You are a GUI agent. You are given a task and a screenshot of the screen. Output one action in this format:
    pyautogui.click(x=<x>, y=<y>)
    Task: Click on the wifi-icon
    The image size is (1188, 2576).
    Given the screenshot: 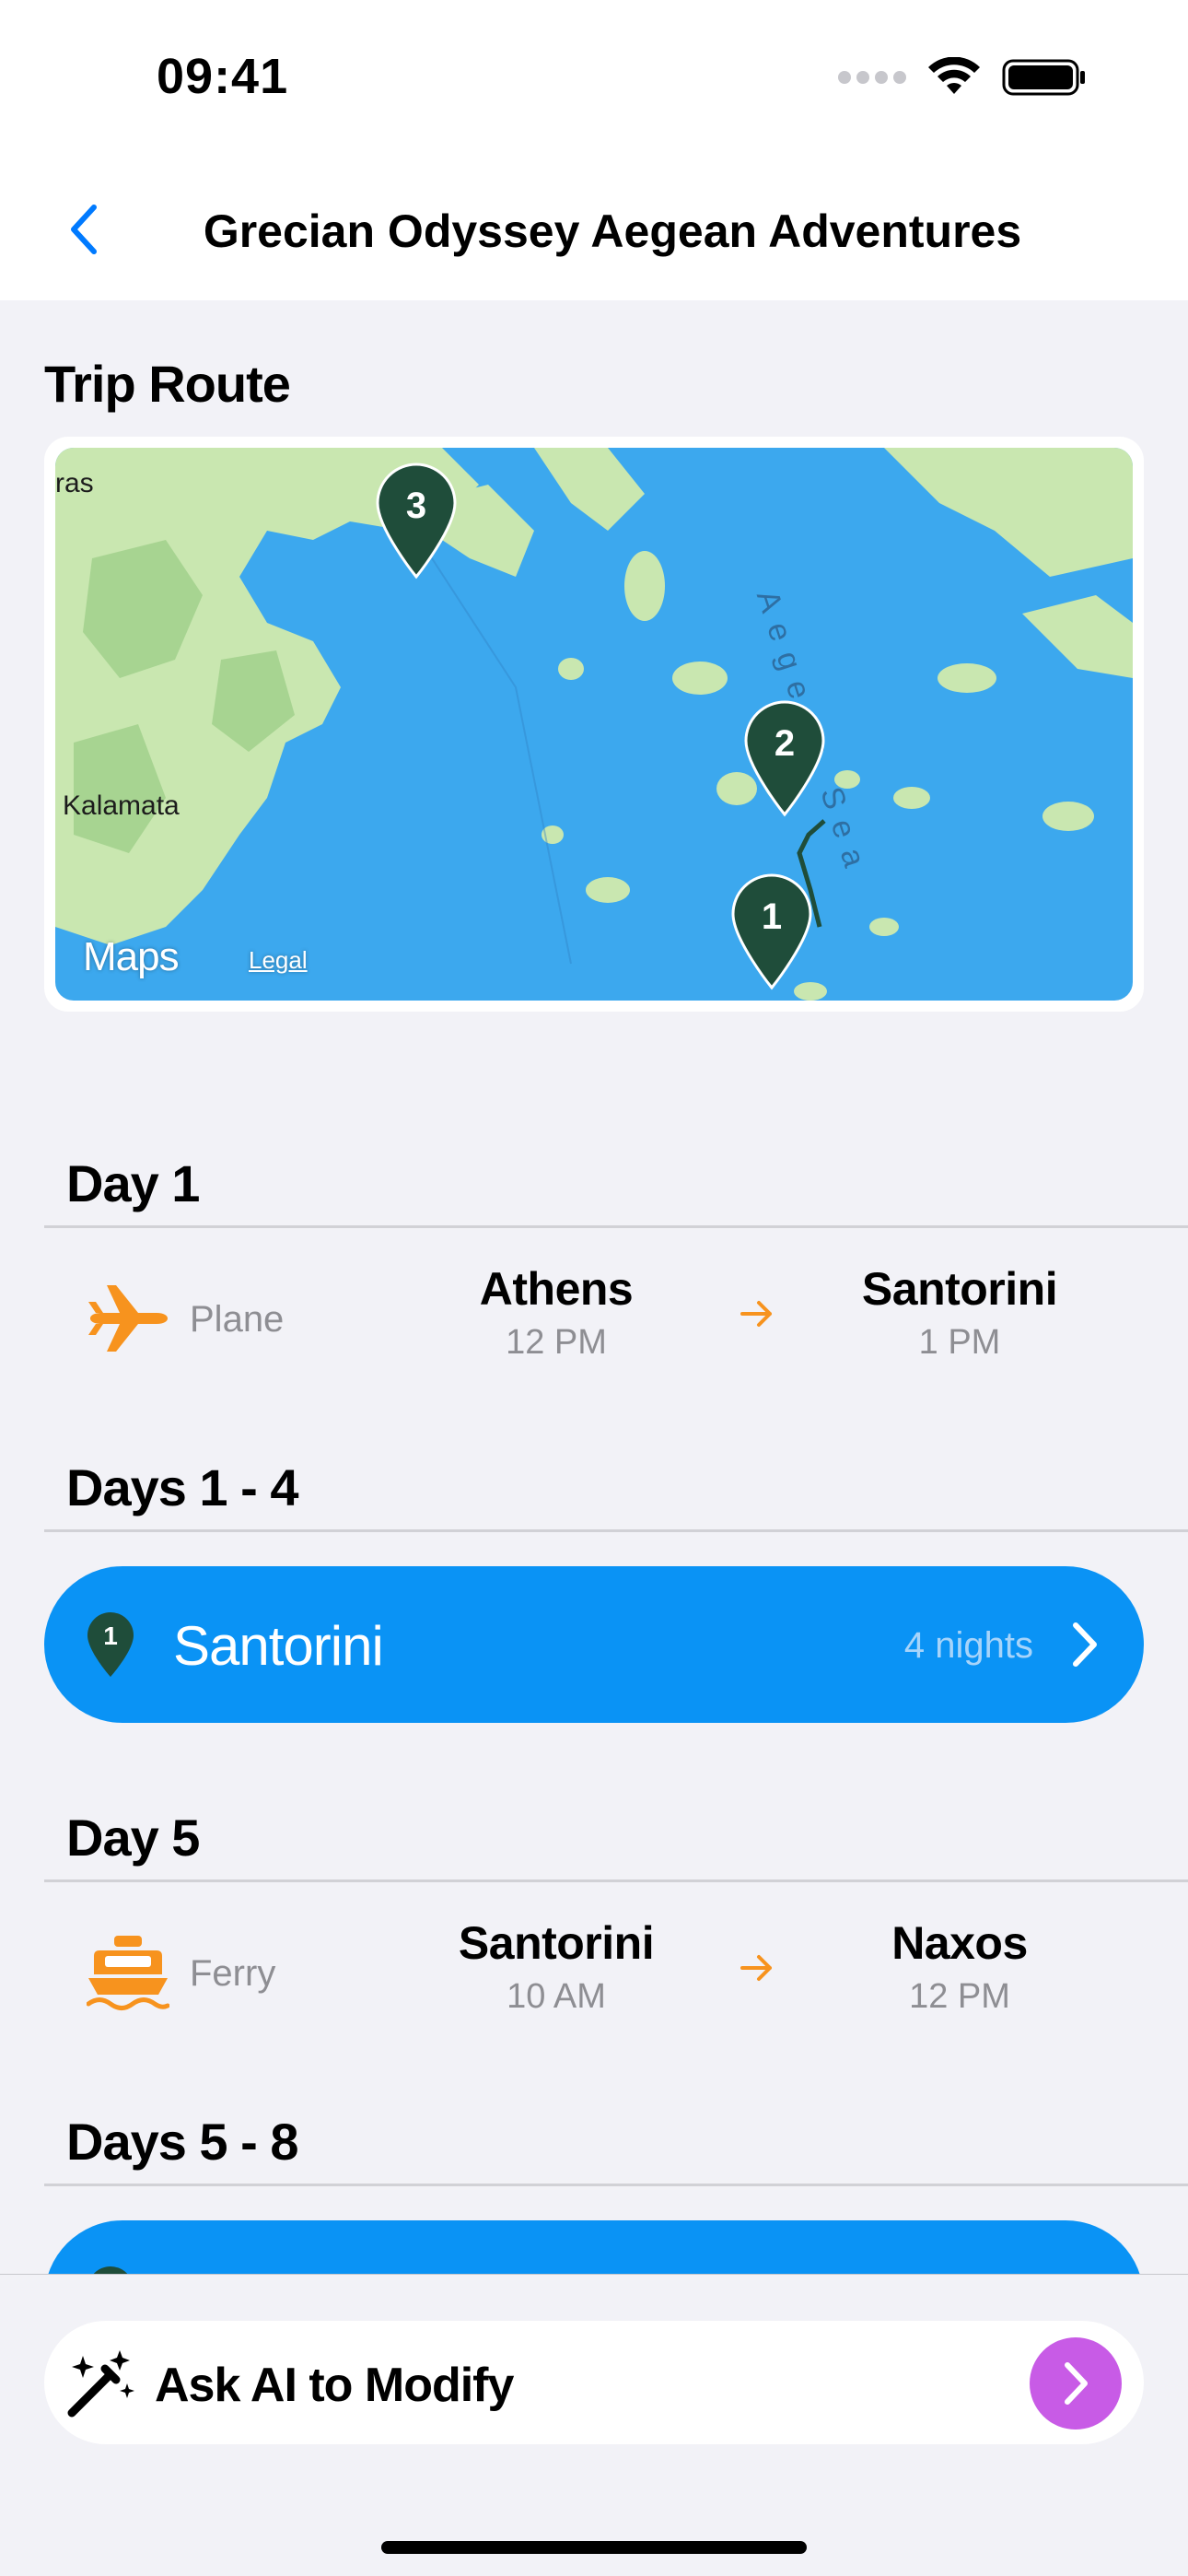 What is the action you would take?
    pyautogui.click(x=954, y=75)
    